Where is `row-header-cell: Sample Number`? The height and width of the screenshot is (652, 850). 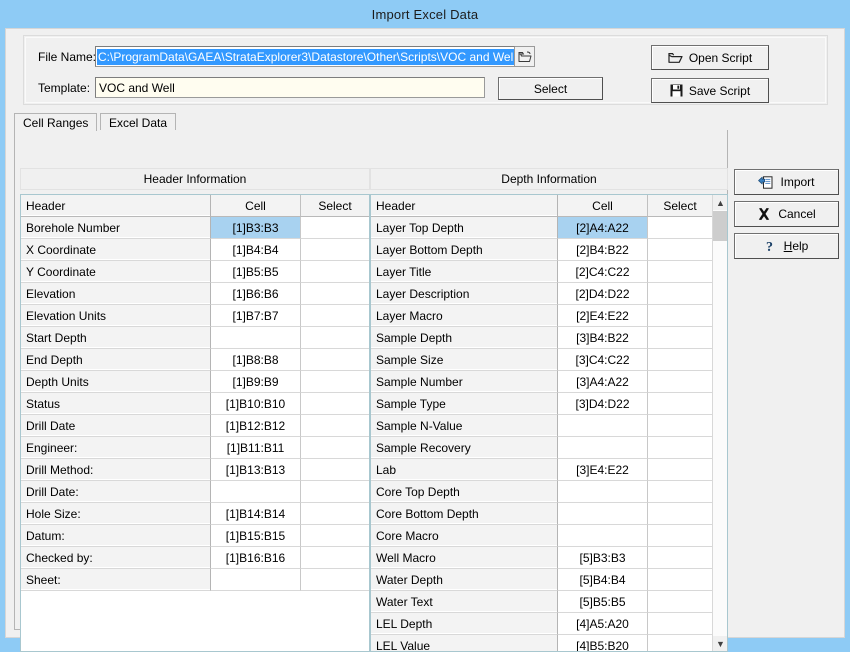
row-header-cell: Sample Number is located at coordinates (464, 382).